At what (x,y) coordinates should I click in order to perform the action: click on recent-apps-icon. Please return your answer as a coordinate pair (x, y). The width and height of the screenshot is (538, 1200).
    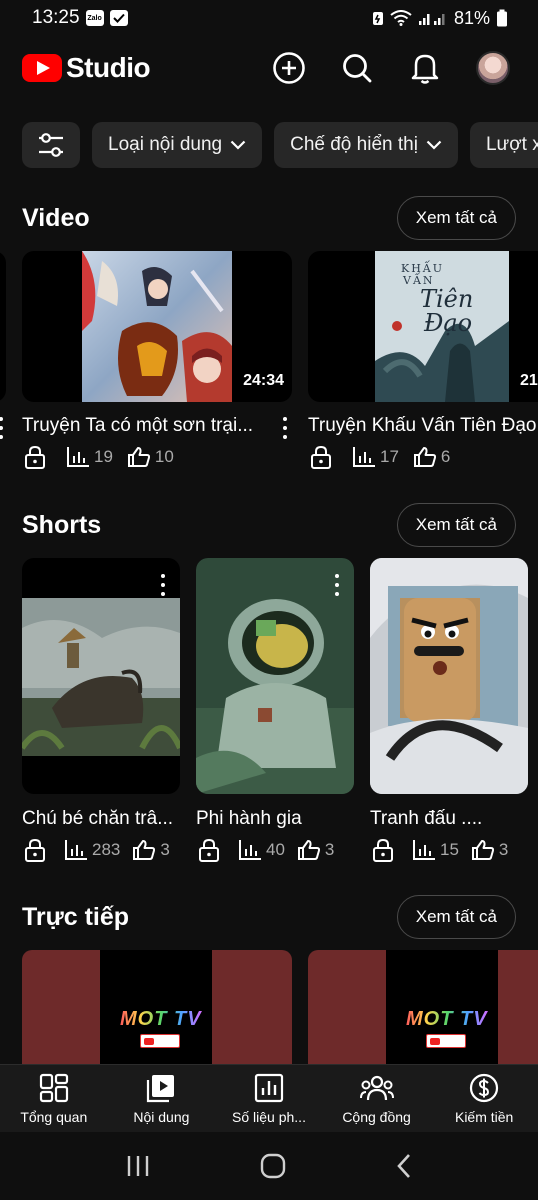
    Looking at the image, I should click on (138, 1166).